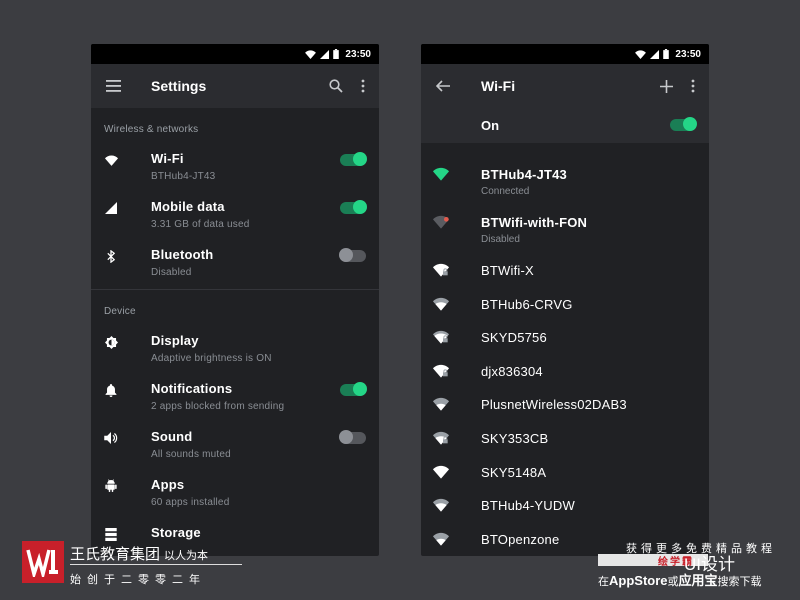 The height and width of the screenshot is (600, 800). What do you see at coordinates (441, 222) in the screenshot?
I see `wifi-disabled-icon` at bounding box center [441, 222].